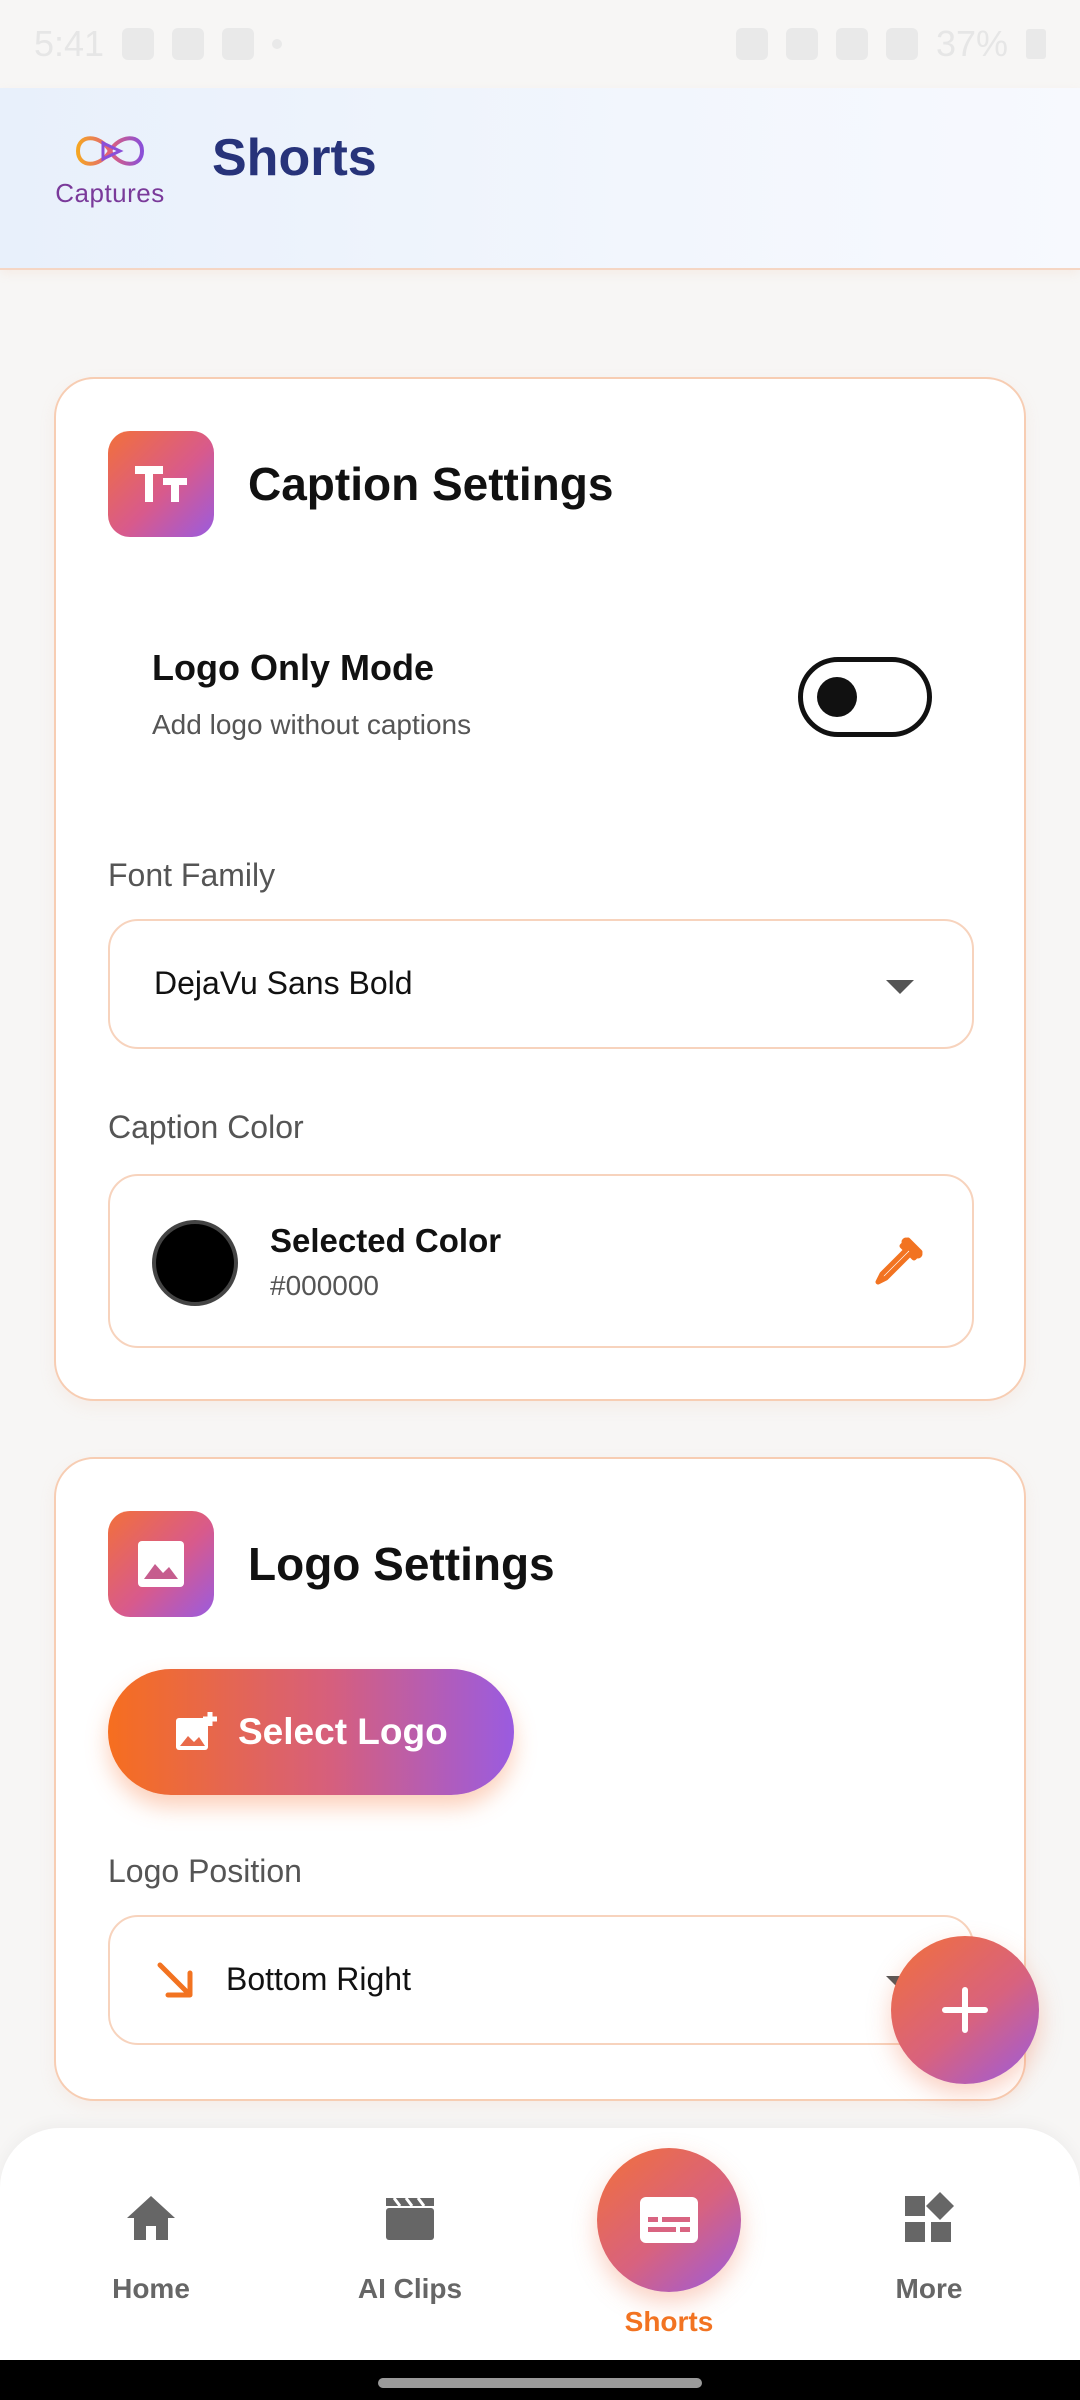 This screenshot has height=2400, width=1080. Describe the element at coordinates (929, 2288) in the screenshot. I see `nav-more-label: More` at that location.